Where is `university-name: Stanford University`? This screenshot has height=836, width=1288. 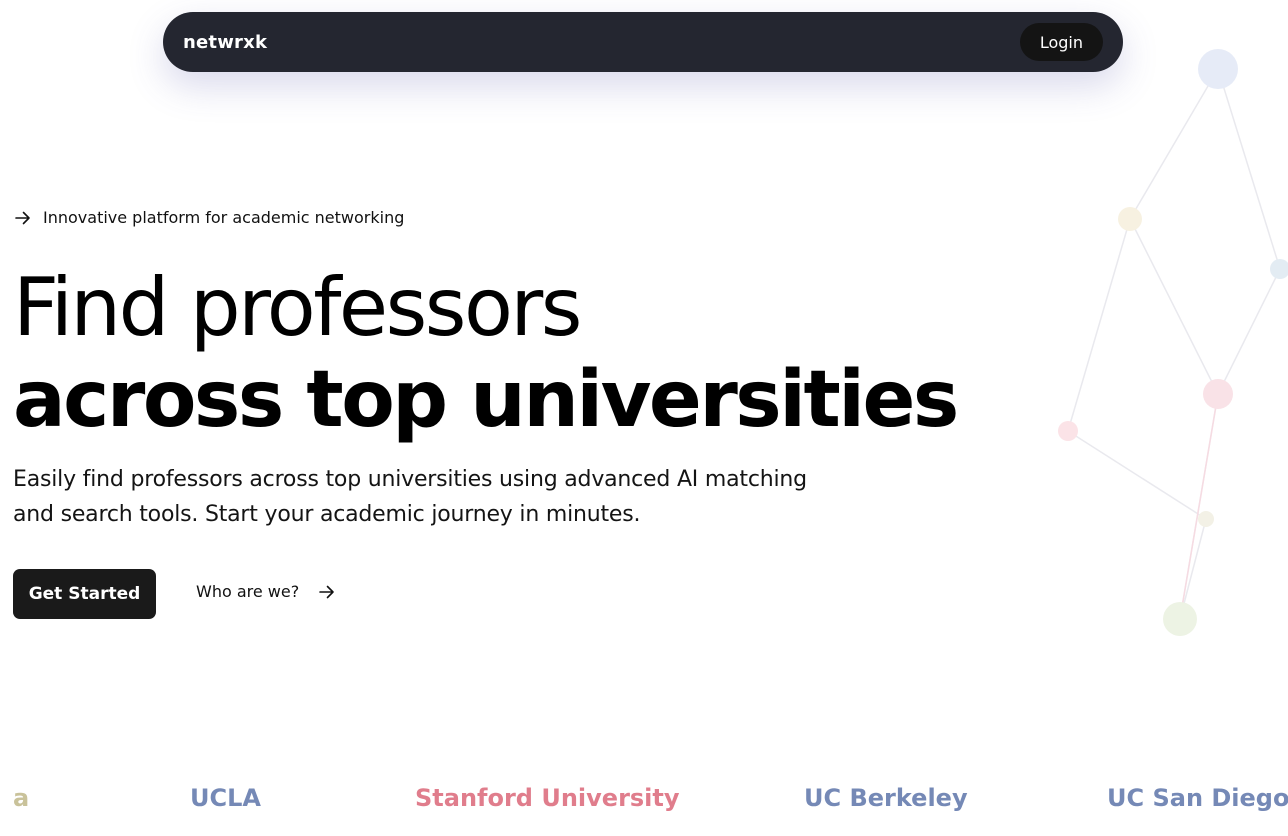 university-name: Stanford University is located at coordinates (547, 798).